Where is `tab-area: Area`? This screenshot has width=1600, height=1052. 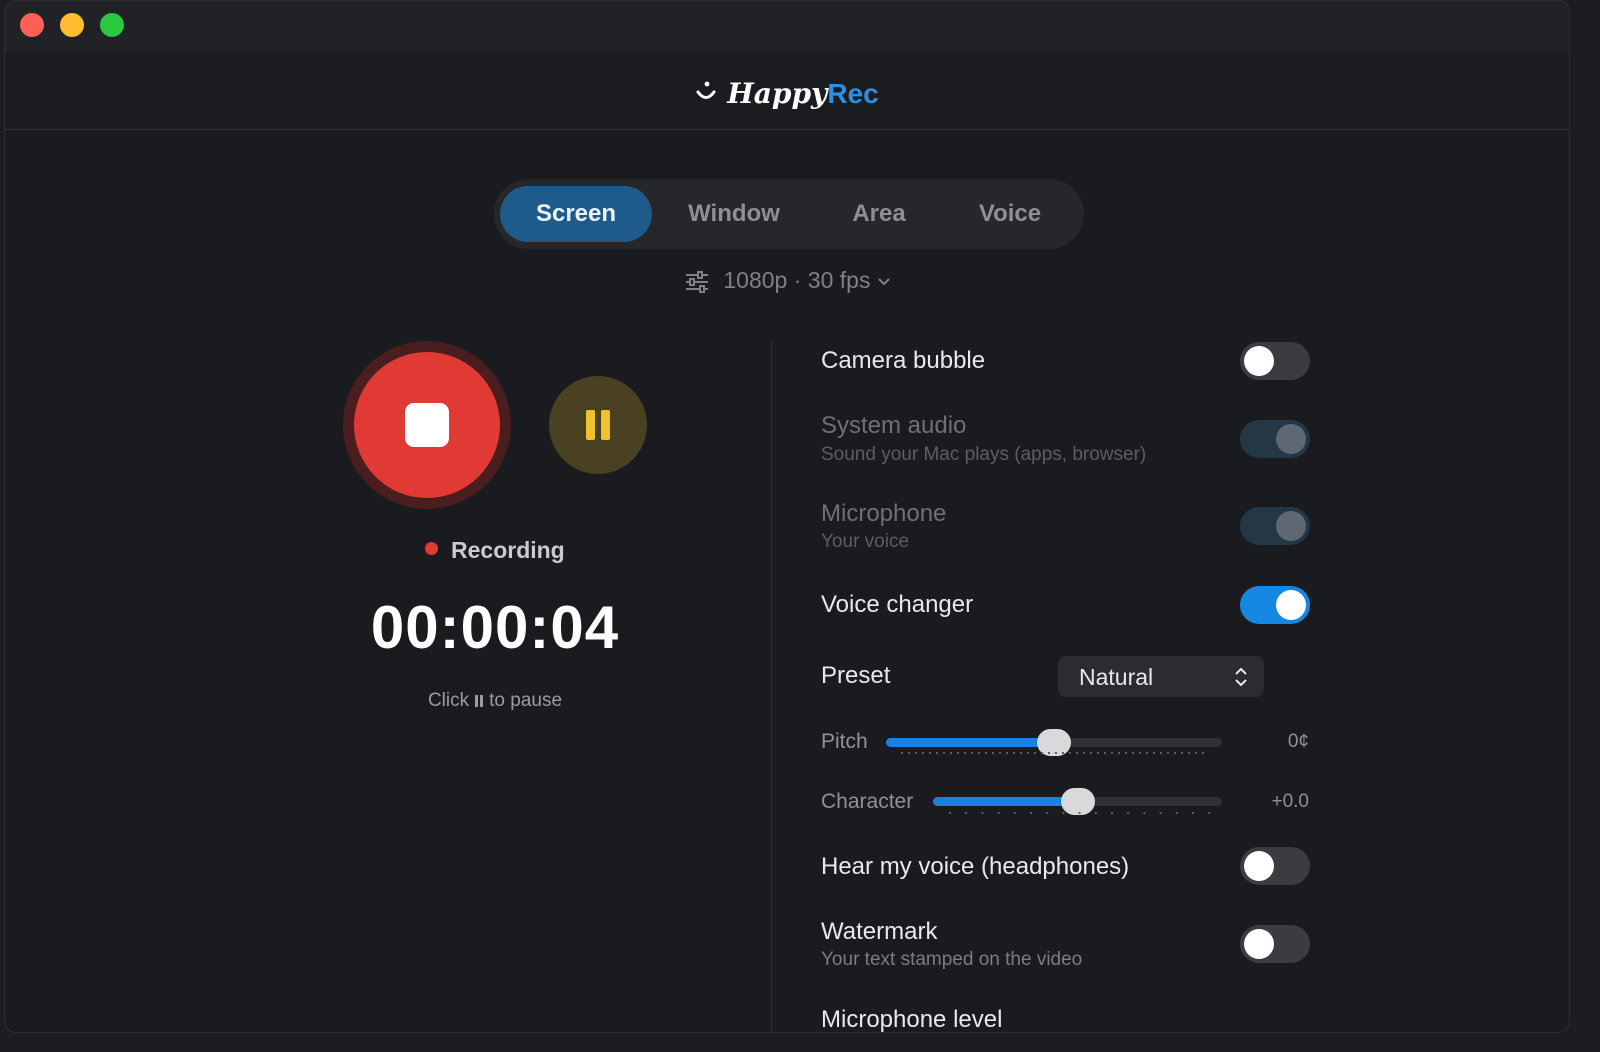 tab-area: Area is located at coordinates (879, 214).